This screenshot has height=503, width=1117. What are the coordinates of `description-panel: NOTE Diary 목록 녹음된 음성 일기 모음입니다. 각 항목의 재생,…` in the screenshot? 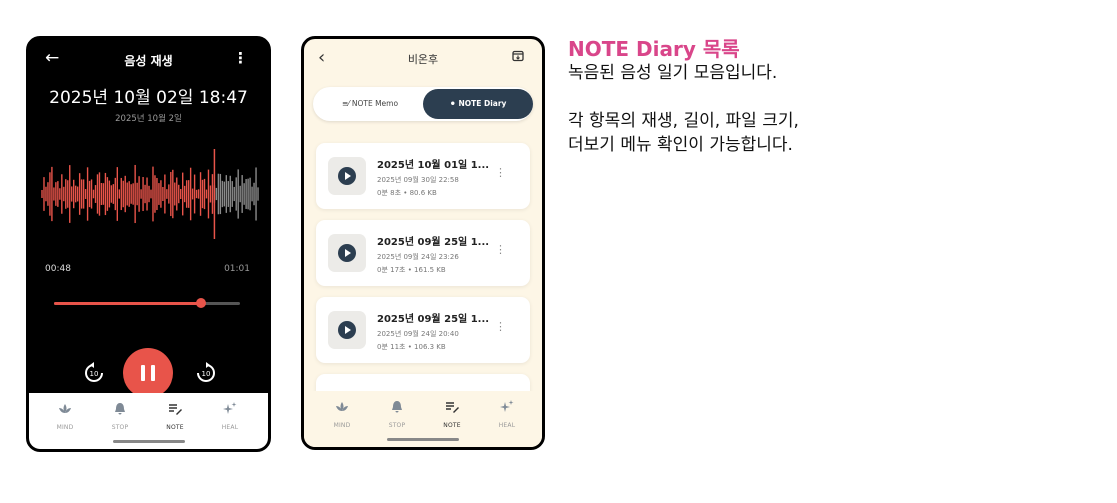 It's located at (838, 97).